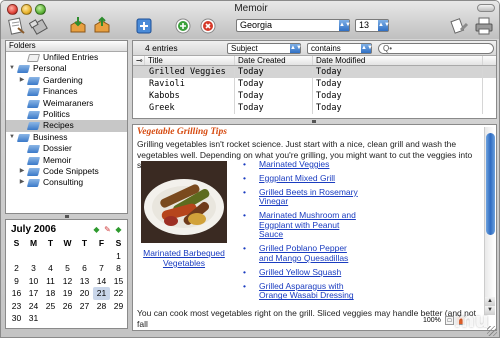  I want to click on calendar-day: 29, so click(118, 306).